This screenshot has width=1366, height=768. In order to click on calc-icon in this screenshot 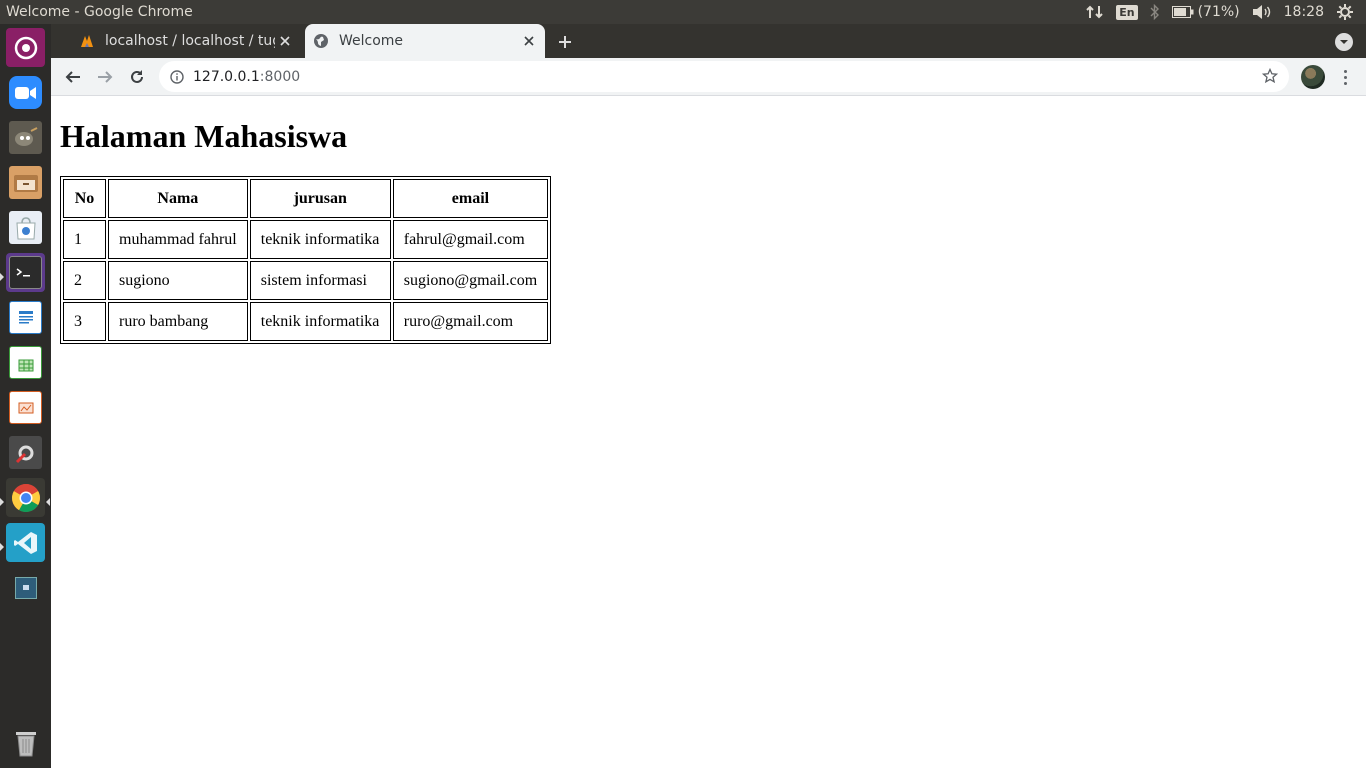, I will do `click(25, 362)`.